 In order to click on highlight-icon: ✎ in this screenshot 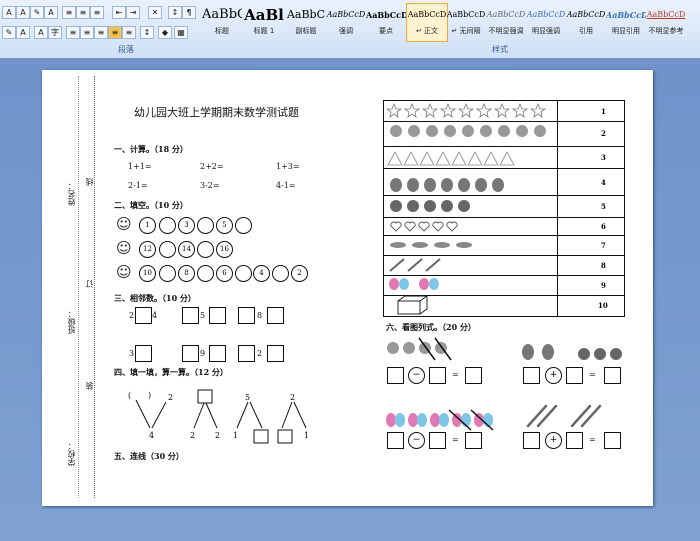, I will do `click(9, 32)`.